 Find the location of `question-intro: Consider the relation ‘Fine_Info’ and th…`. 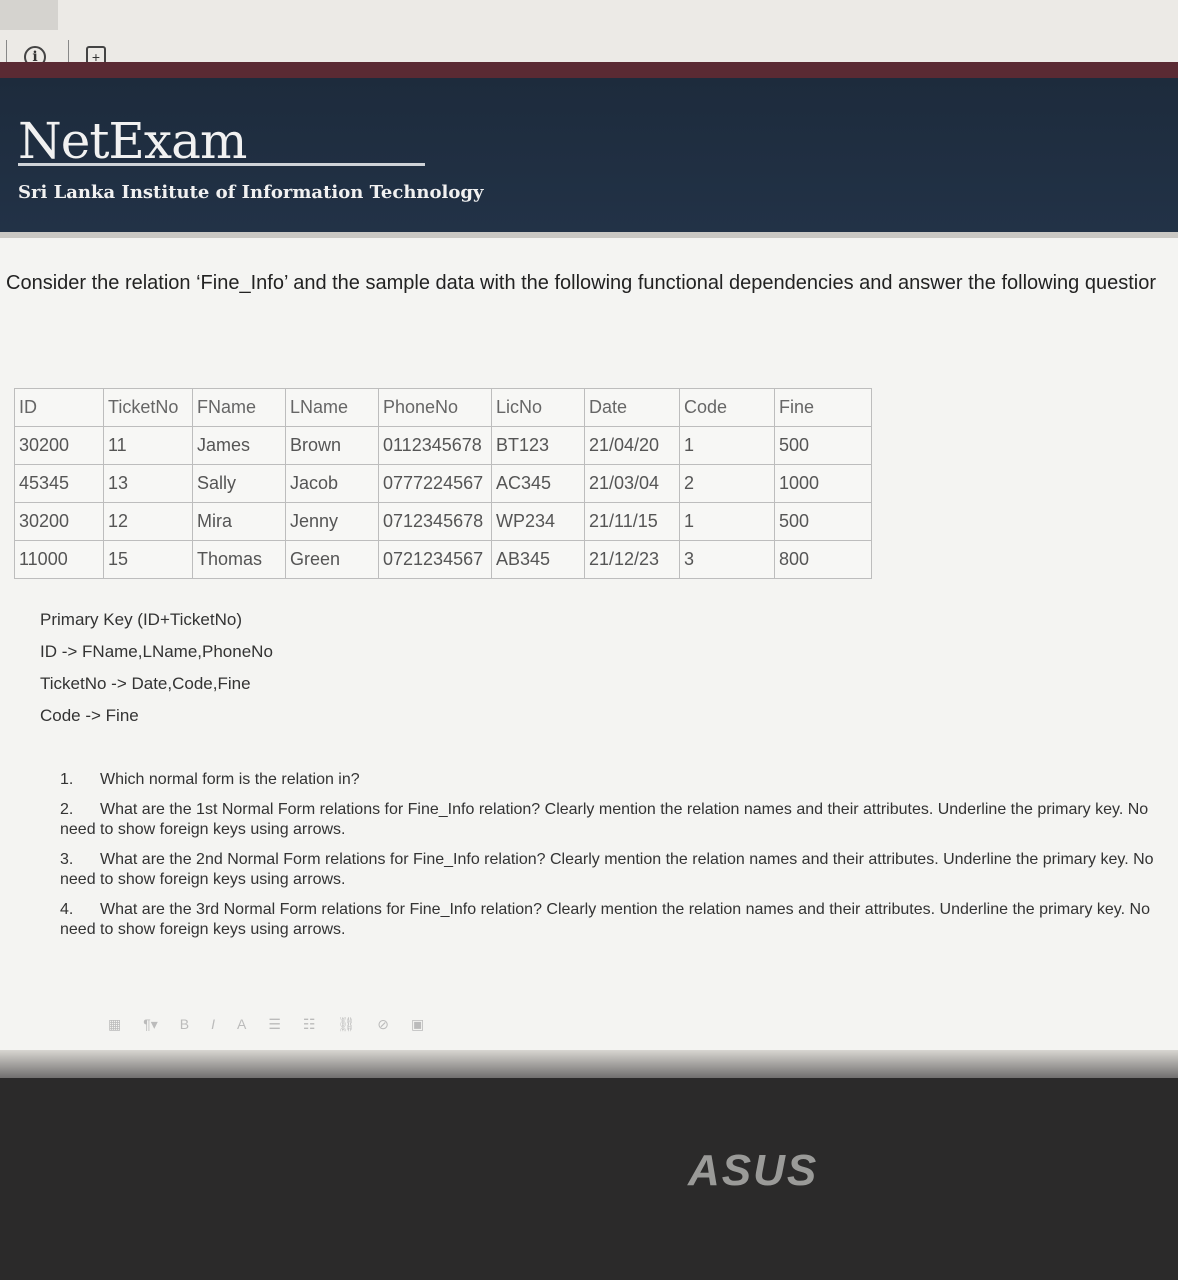

question-intro: Consider the relation ‘Fine_Info’ and th… is located at coordinates (581, 283).